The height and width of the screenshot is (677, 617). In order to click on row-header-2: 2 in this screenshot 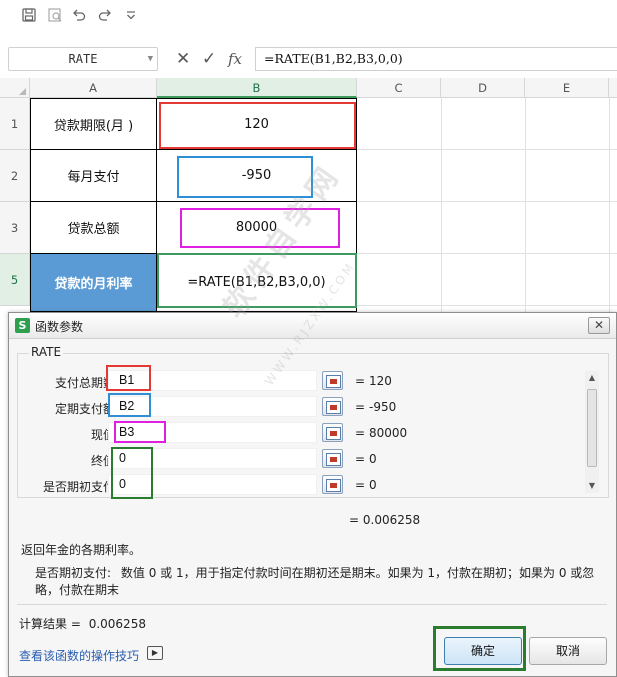, I will do `click(15, 176)`.